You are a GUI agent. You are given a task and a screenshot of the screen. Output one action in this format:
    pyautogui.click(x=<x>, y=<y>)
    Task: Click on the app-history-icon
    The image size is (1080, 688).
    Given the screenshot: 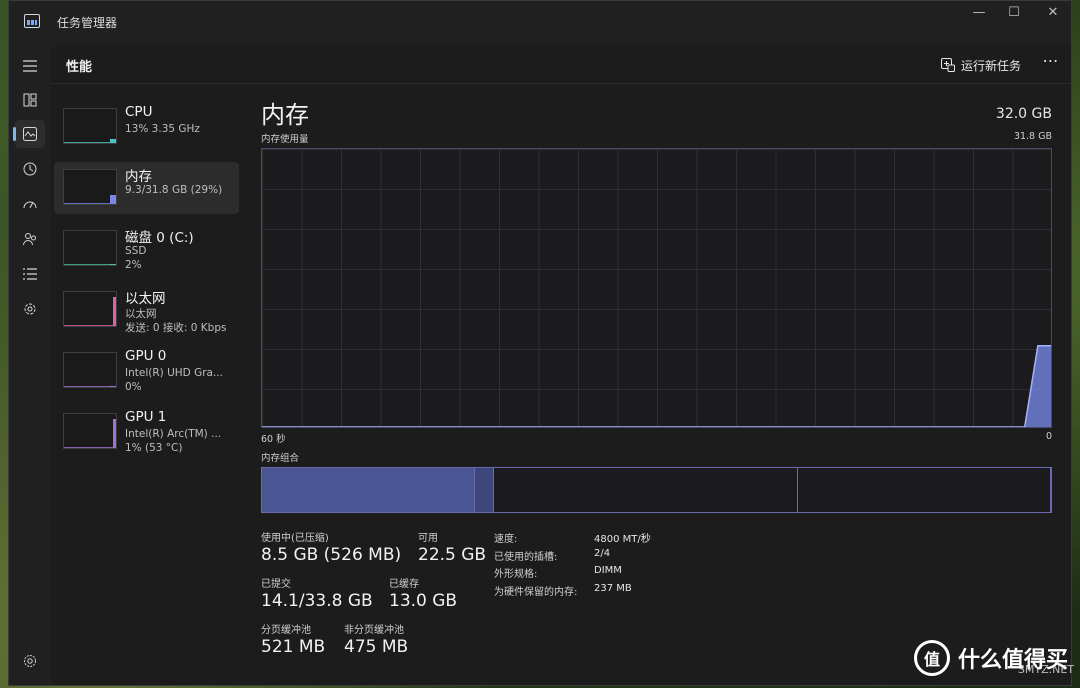 What is the action you would take?
    pyautogui.click(x=30, y=169)
    